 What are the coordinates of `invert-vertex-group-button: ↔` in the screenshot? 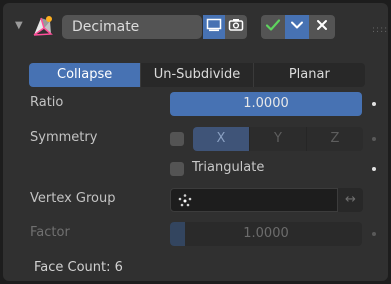 It's located at (350, 200).